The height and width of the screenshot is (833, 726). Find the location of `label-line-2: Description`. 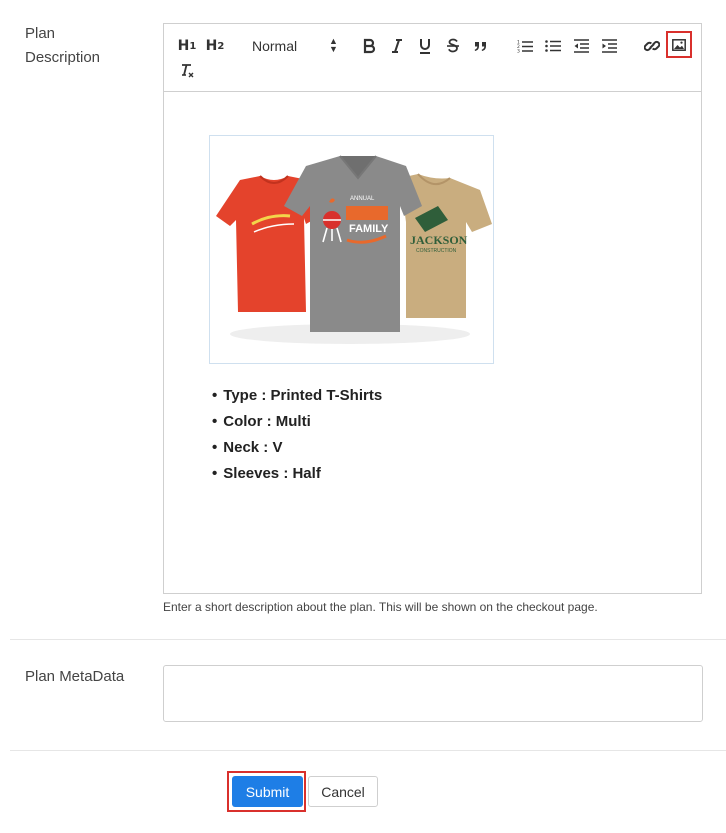

label-line-2: Description is located at coordinates (63, 57).